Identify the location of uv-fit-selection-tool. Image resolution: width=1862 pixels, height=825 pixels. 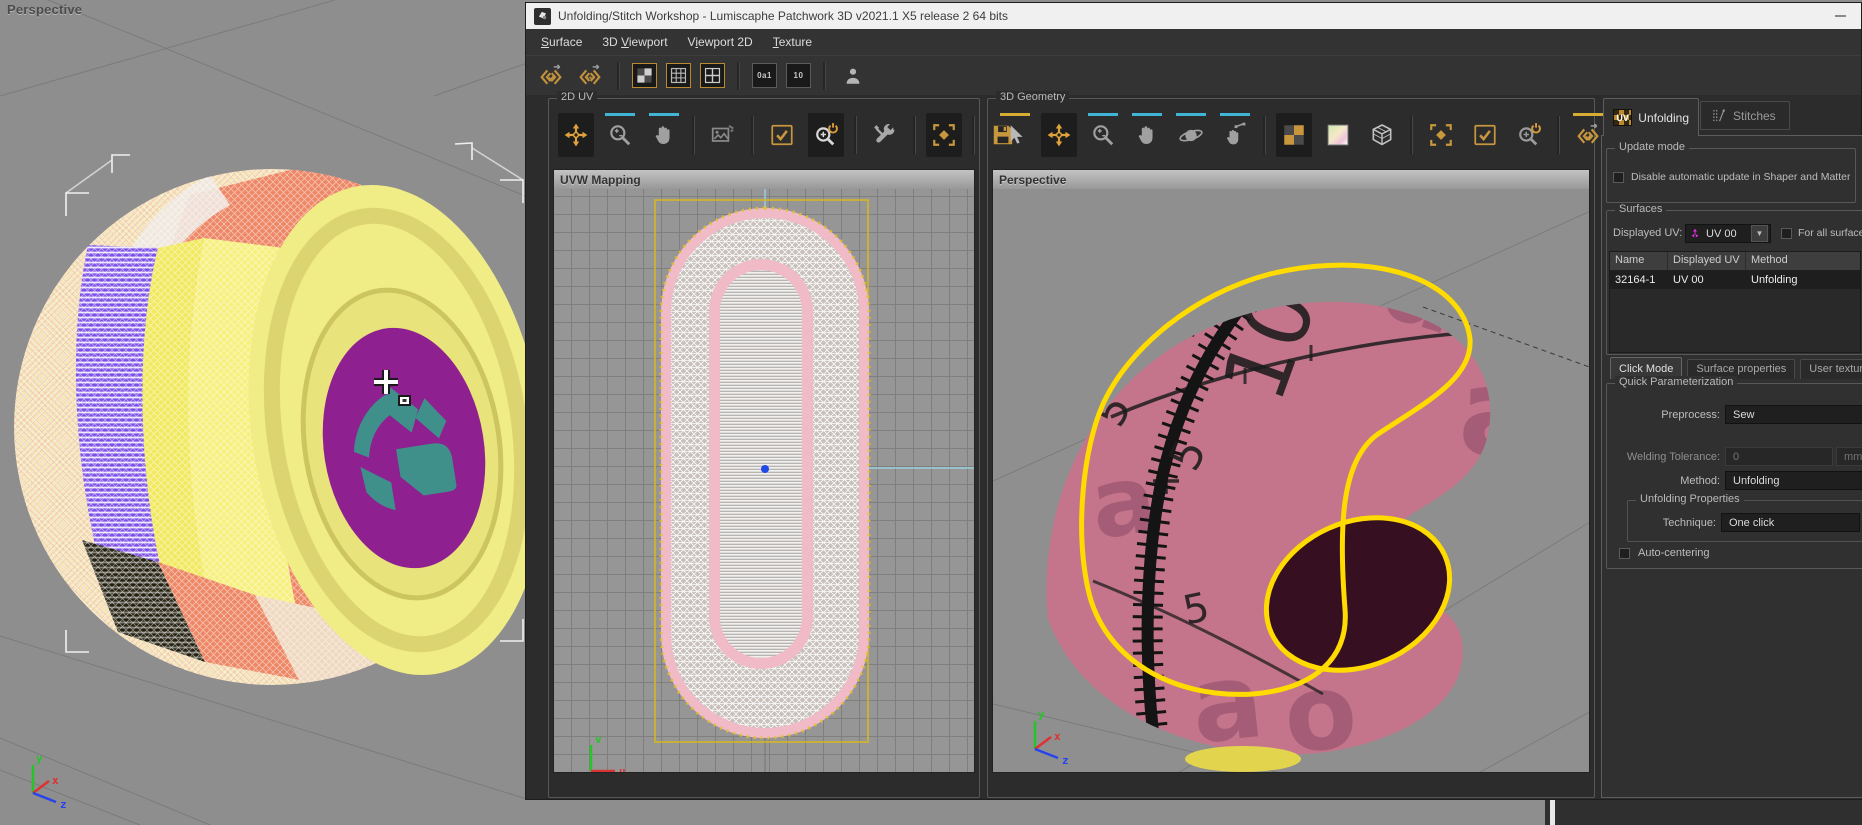
(944, 135).